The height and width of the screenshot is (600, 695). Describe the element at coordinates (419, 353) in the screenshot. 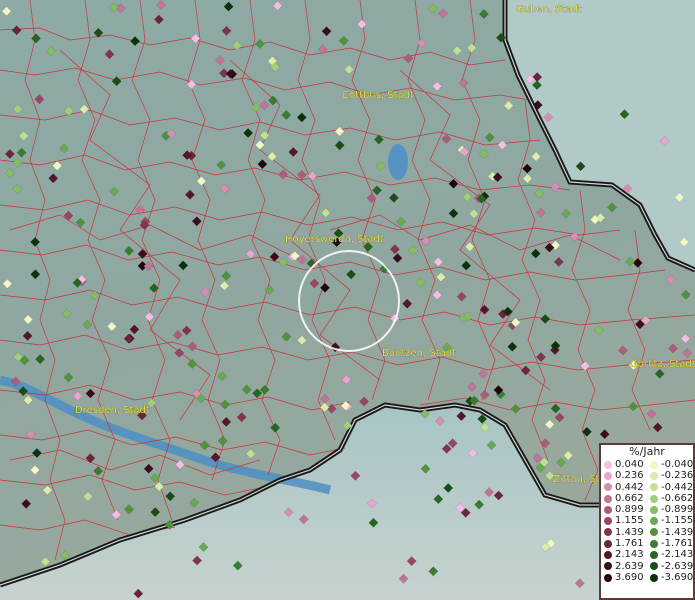

I see `city-label-bautzen: Bautzen, Stadt` at that location.